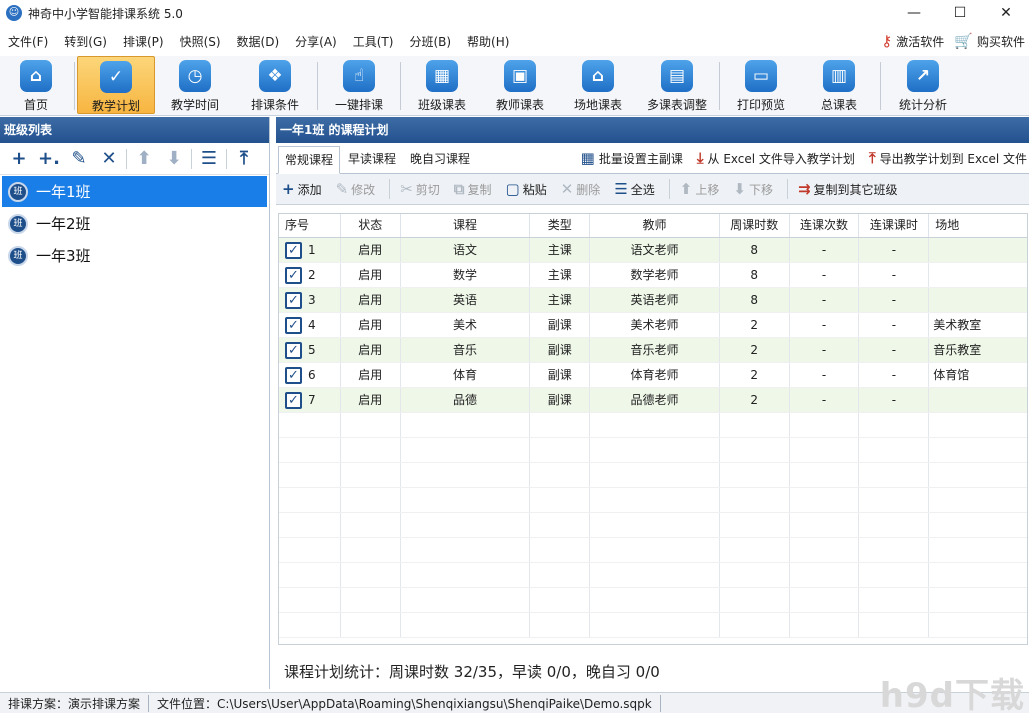  I want to click on toolbar-multi-adjust-button: ▤ 多课表调整, so click(677, 85).